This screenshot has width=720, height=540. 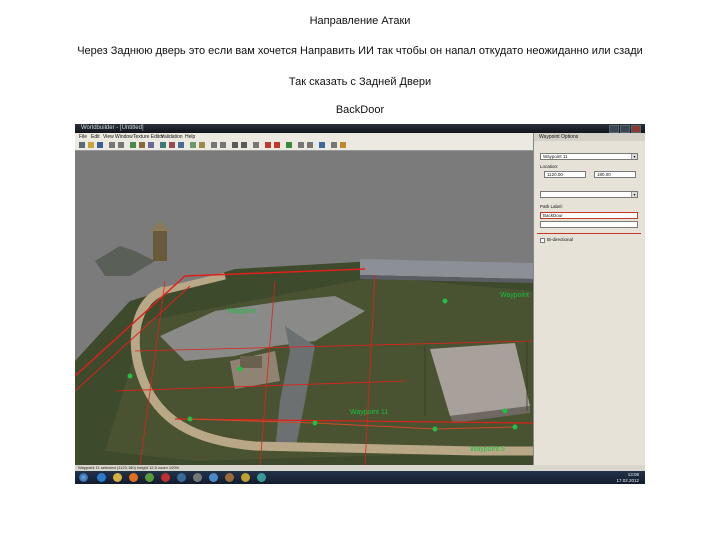 What do you see at coordinates (124, 137) in the screenshot?
I see `menu-window: Window` at bounding box center [124, 137].